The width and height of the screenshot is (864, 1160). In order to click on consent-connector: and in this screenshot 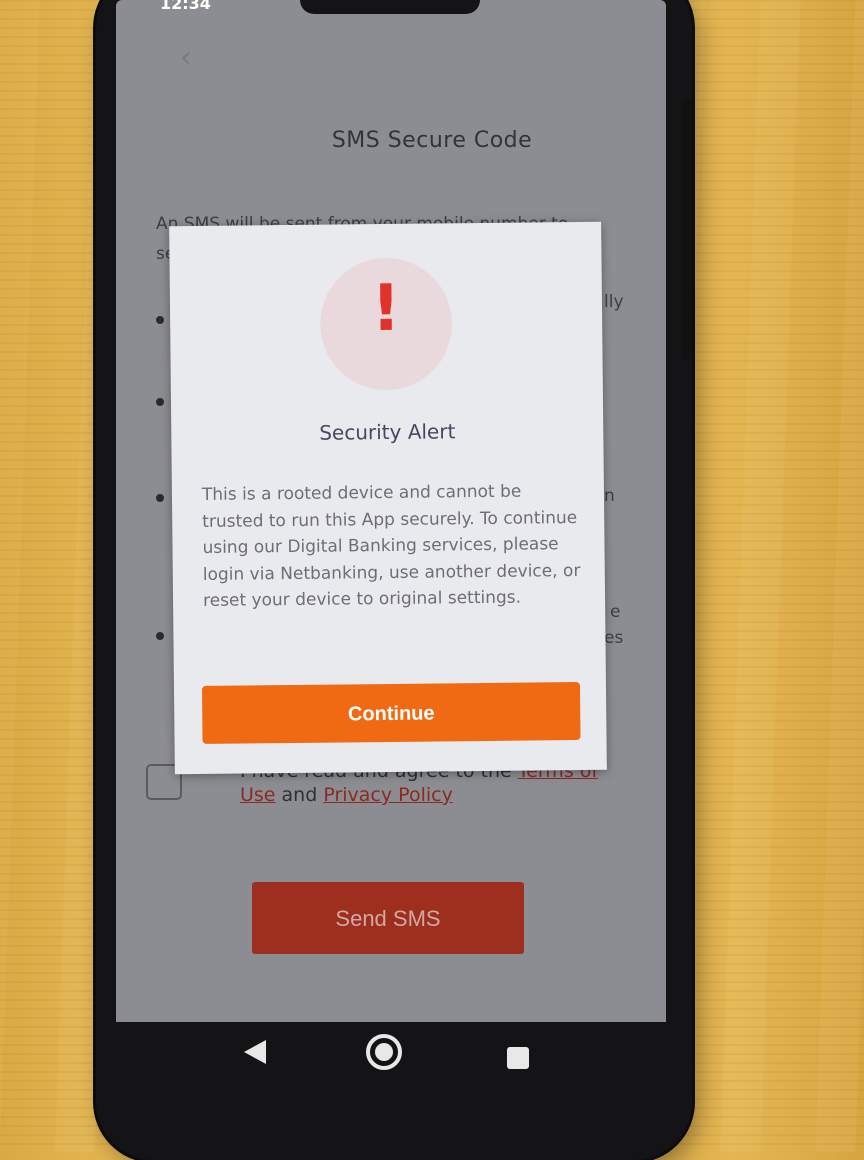, I will do `click(299, 795)`.